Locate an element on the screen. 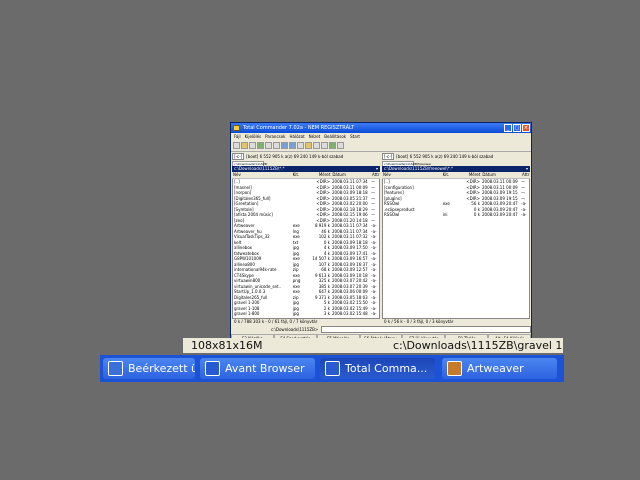  taskbar-button-label: Artweaver is located at coordinates (495, 368).